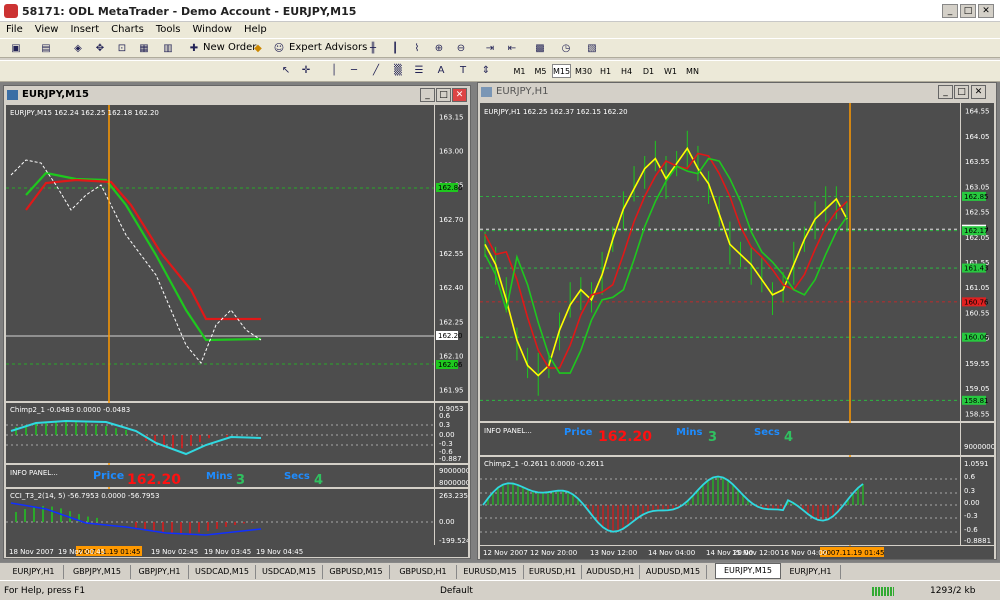 The height and width of the screenshot is (600, 1000). Describe the element at coordinates (446, 444) in the screenshot. I see `left-chimp-tick: -0.3` at that location.